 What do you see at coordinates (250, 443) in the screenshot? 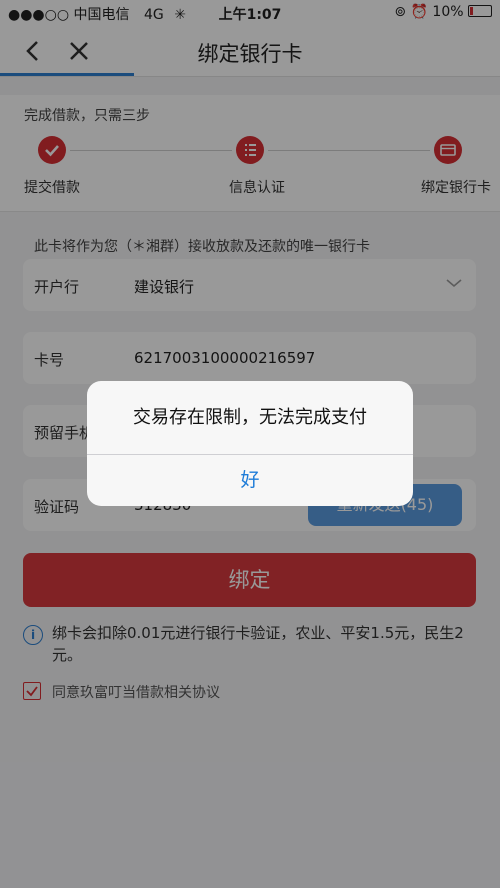
I see `alert-dialog: 交易存在限制，无法完成支付 好` at bounding box center [250, 443].